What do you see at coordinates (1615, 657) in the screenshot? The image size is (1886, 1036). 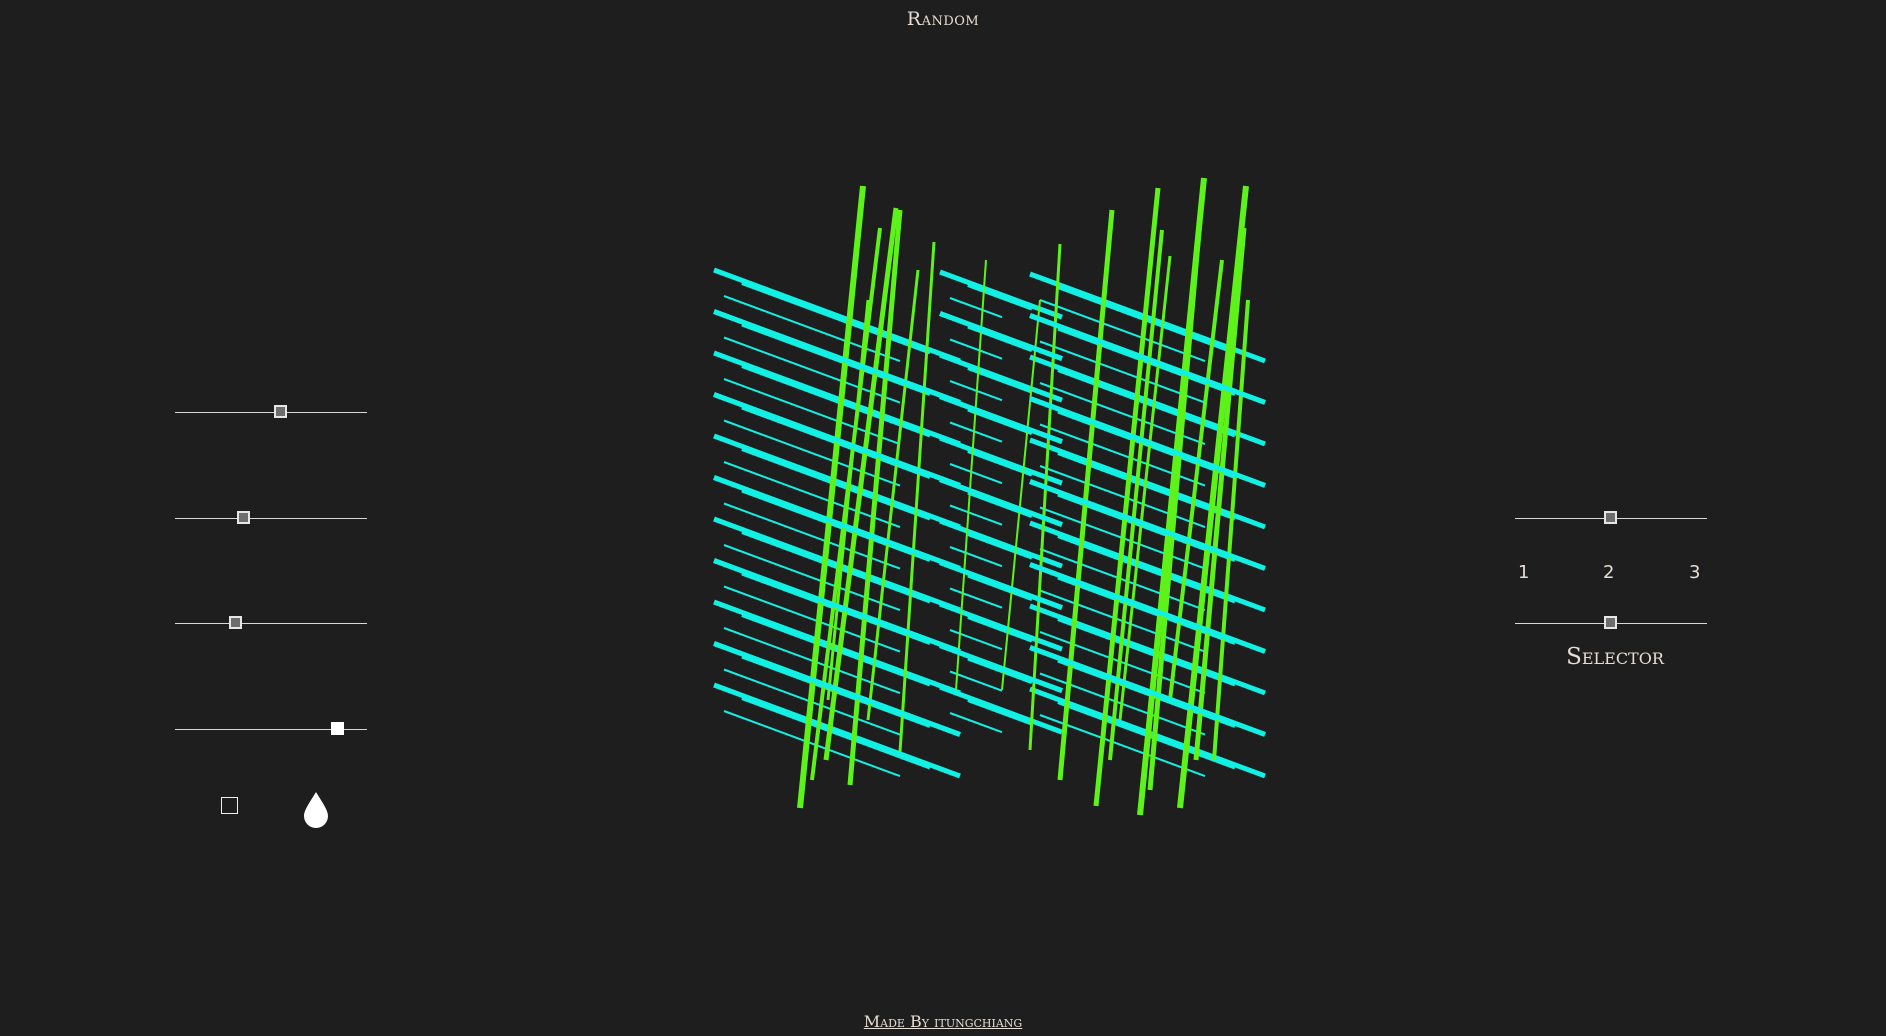 I see `selector-label: Selector` at bounding box center [1615, 657].